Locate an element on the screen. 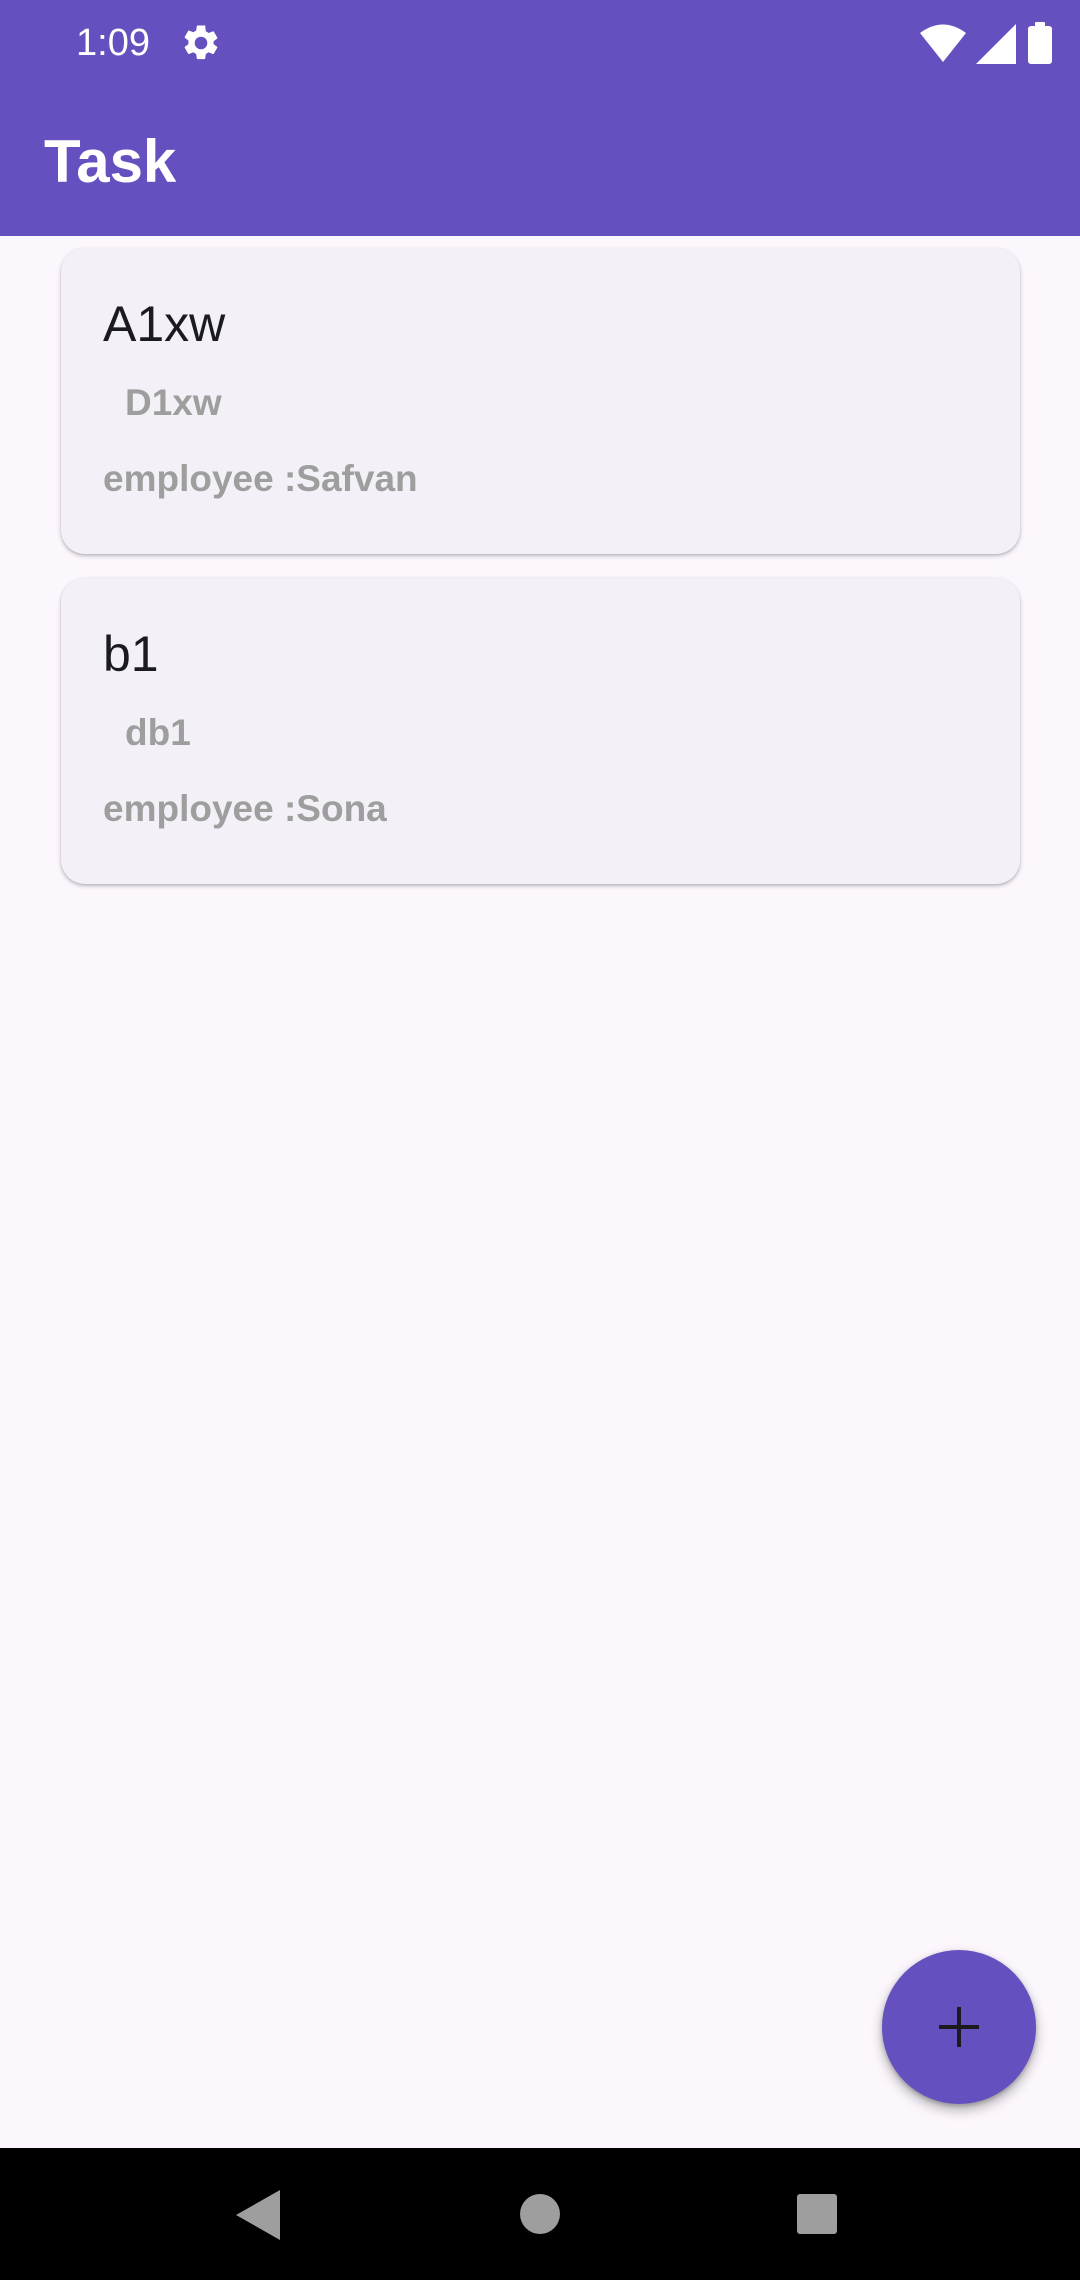  task-employee: employee :Sona is located at coordinates (245, 808).